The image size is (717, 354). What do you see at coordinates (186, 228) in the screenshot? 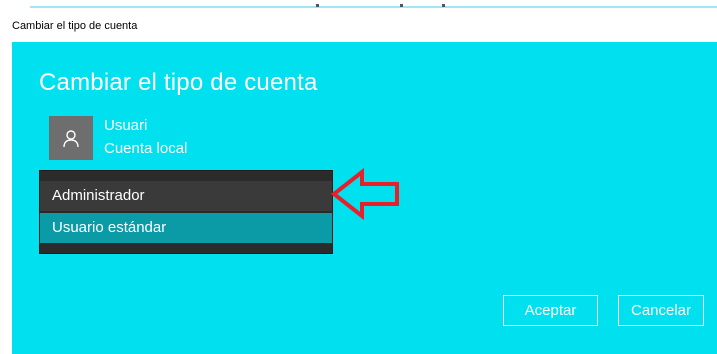
I see `option-standard-user: Usuario estándar` at bounding box center [186, 228].